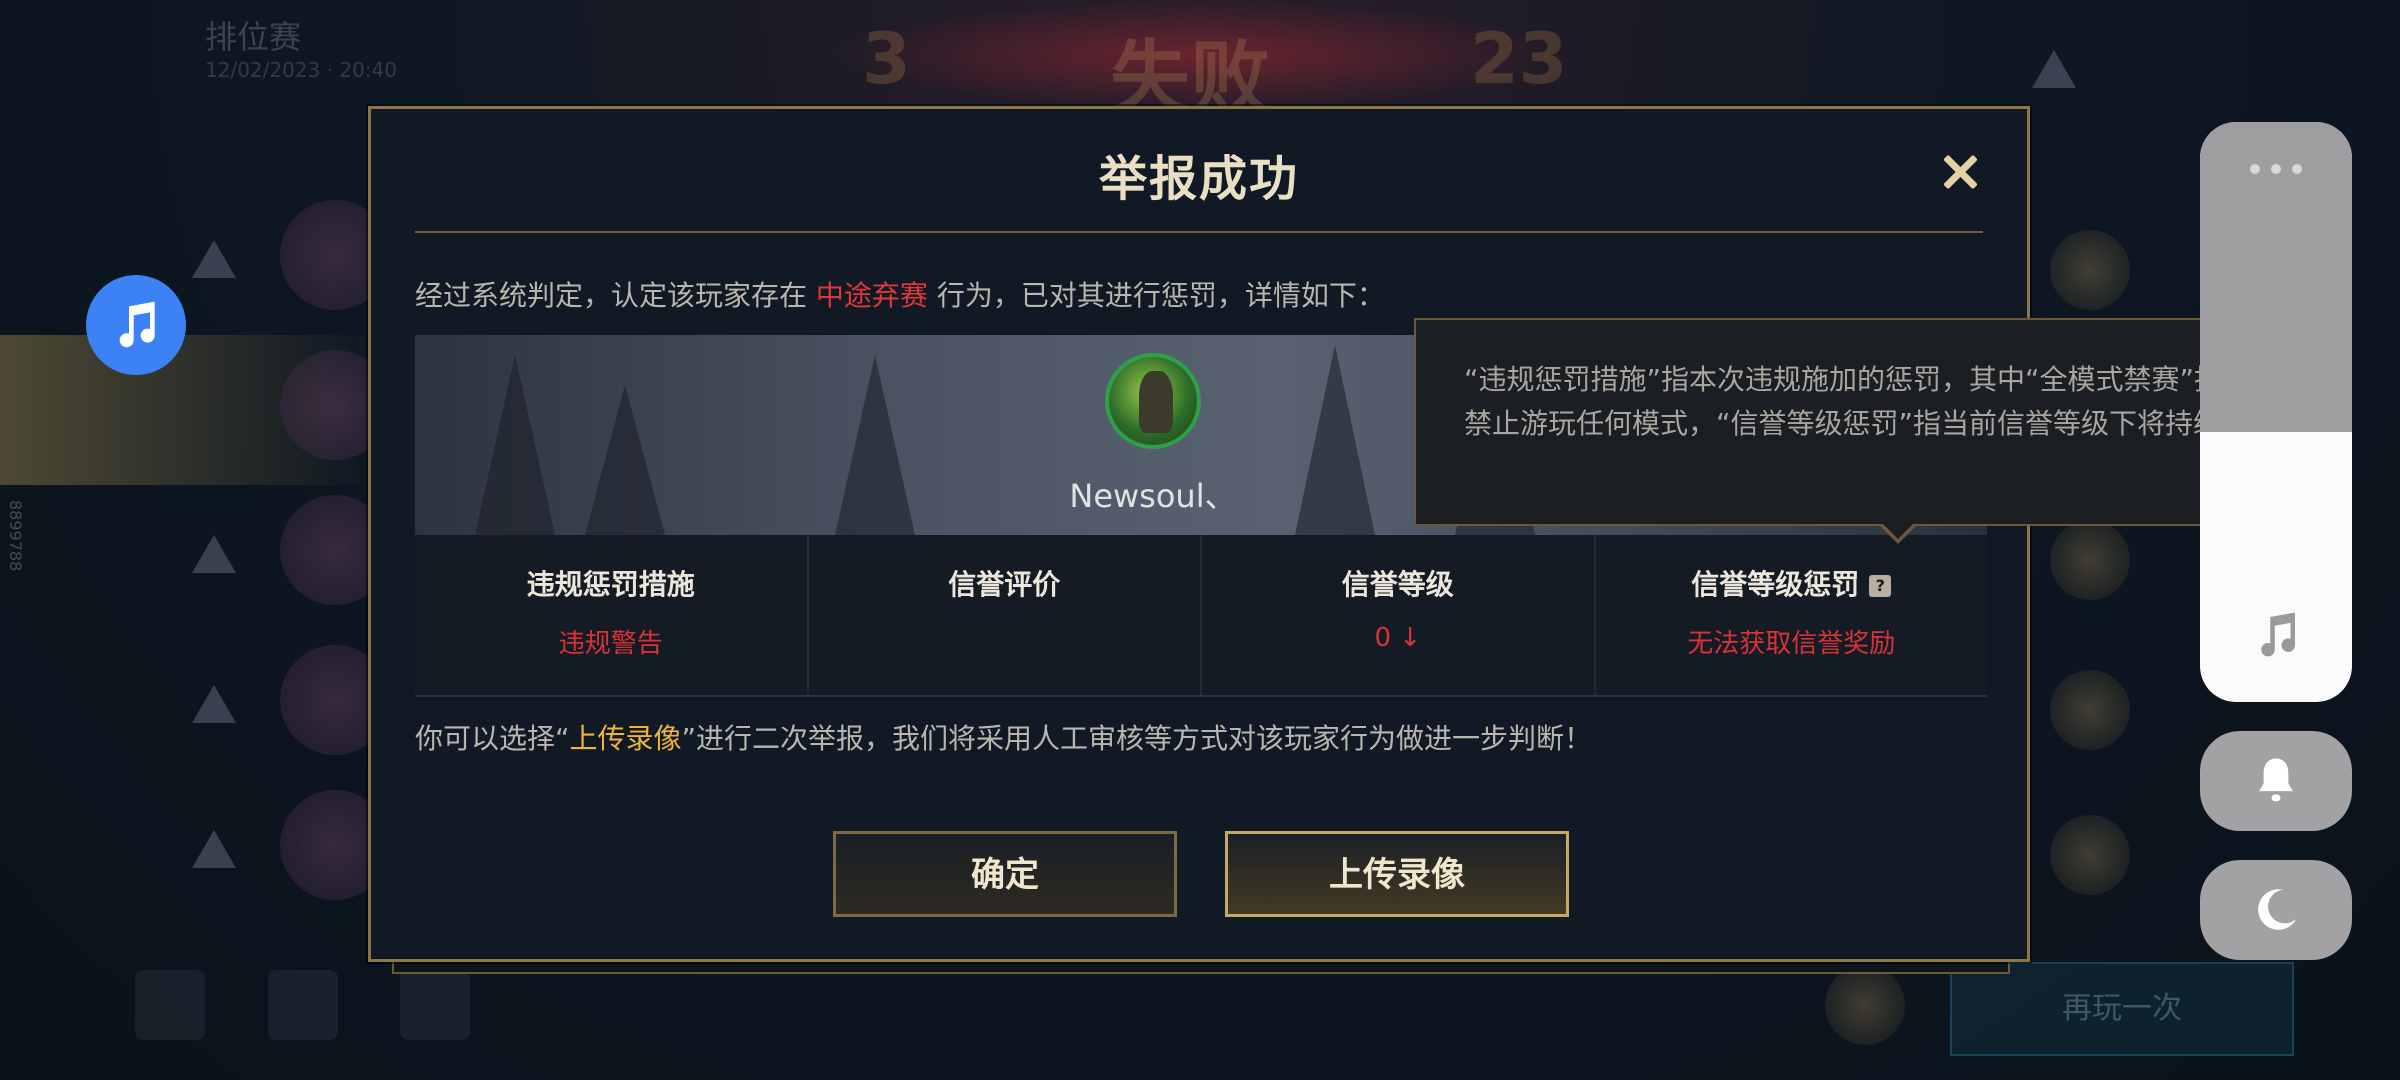  What do you see at coordinates (253, 37) in the screenshot?
I see `bg-mode-title: 排位赛` at bounding box center [253, 37].